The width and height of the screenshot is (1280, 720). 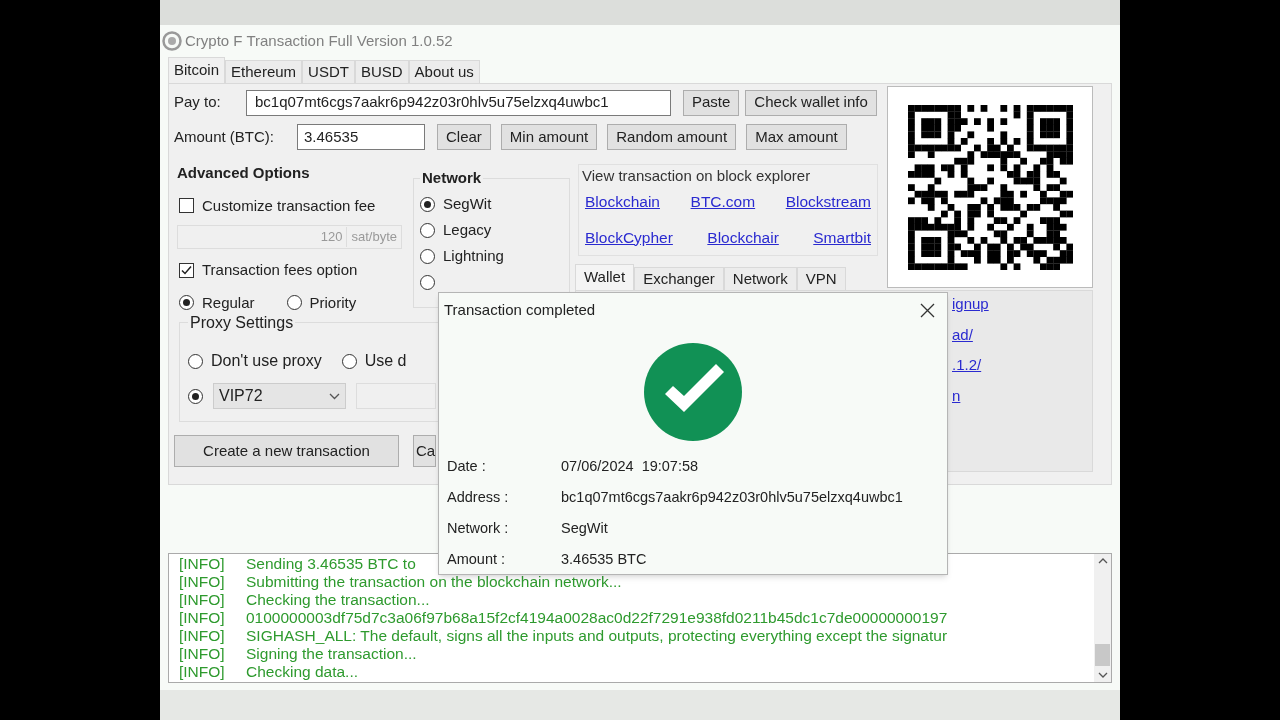 What do you see at coordinates (286, 451) in the screenshot?
I see `button: Create a new transaction` at bounding box center [286, 451].